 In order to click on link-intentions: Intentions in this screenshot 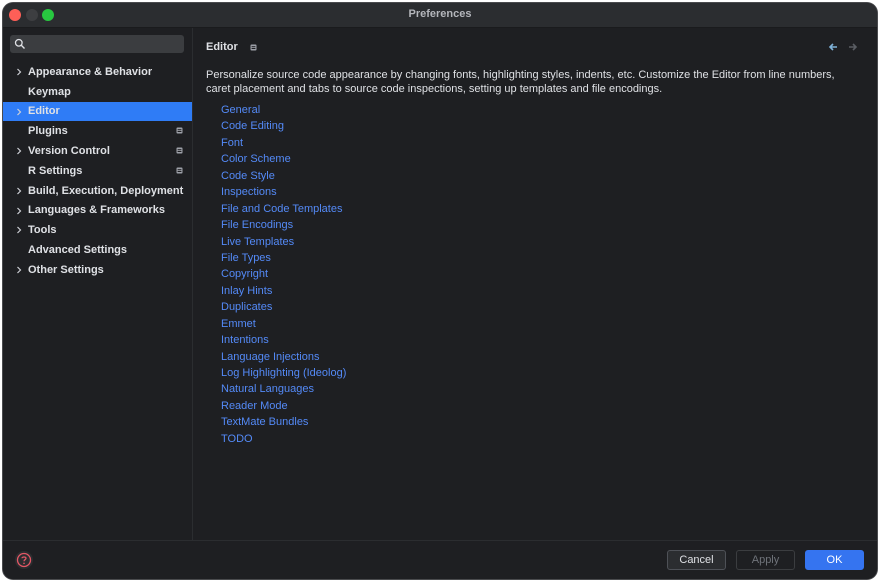, I will do `click(283, 340)`.